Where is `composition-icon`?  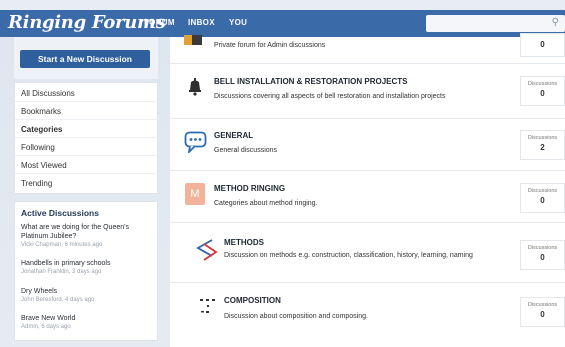
composition-icon is located at coordinates (207, 306).